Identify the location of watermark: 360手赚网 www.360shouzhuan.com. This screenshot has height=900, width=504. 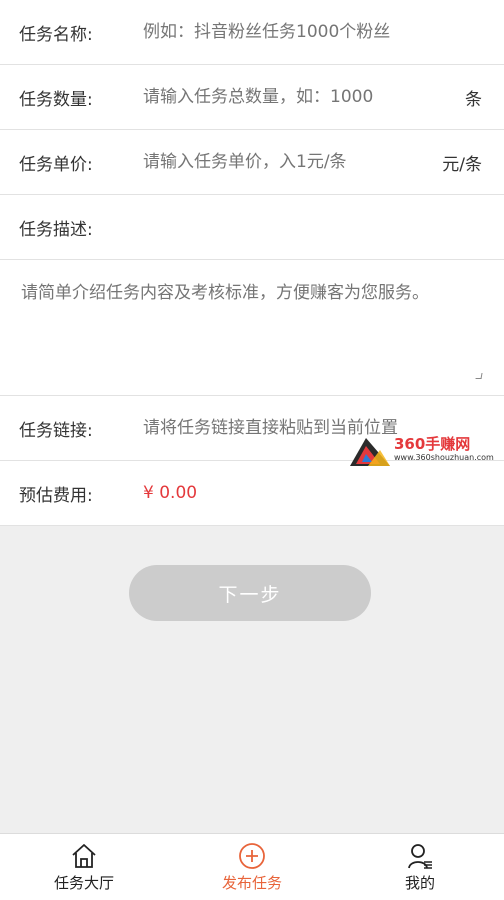
(421, 452).